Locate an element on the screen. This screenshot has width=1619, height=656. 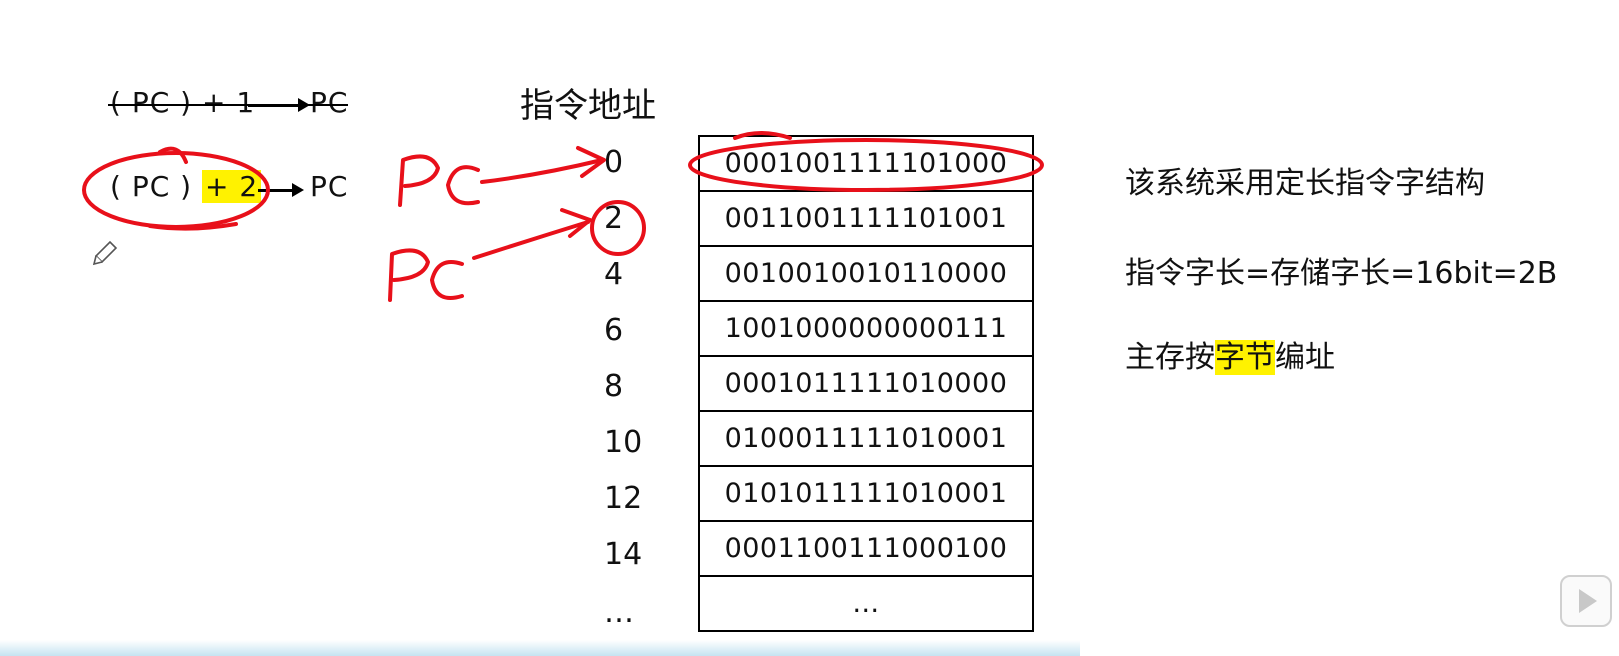
play-icon is located at coordinates (1586, 601).